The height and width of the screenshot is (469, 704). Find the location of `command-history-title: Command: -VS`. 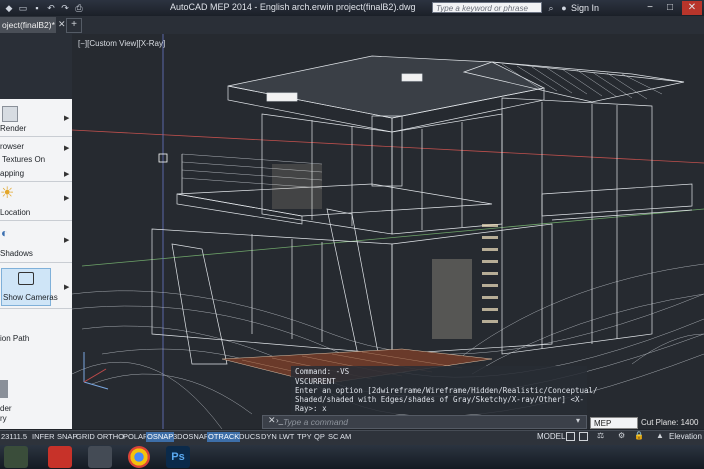

command-history-title: Command: -VS is located at coordinates (322, 371).